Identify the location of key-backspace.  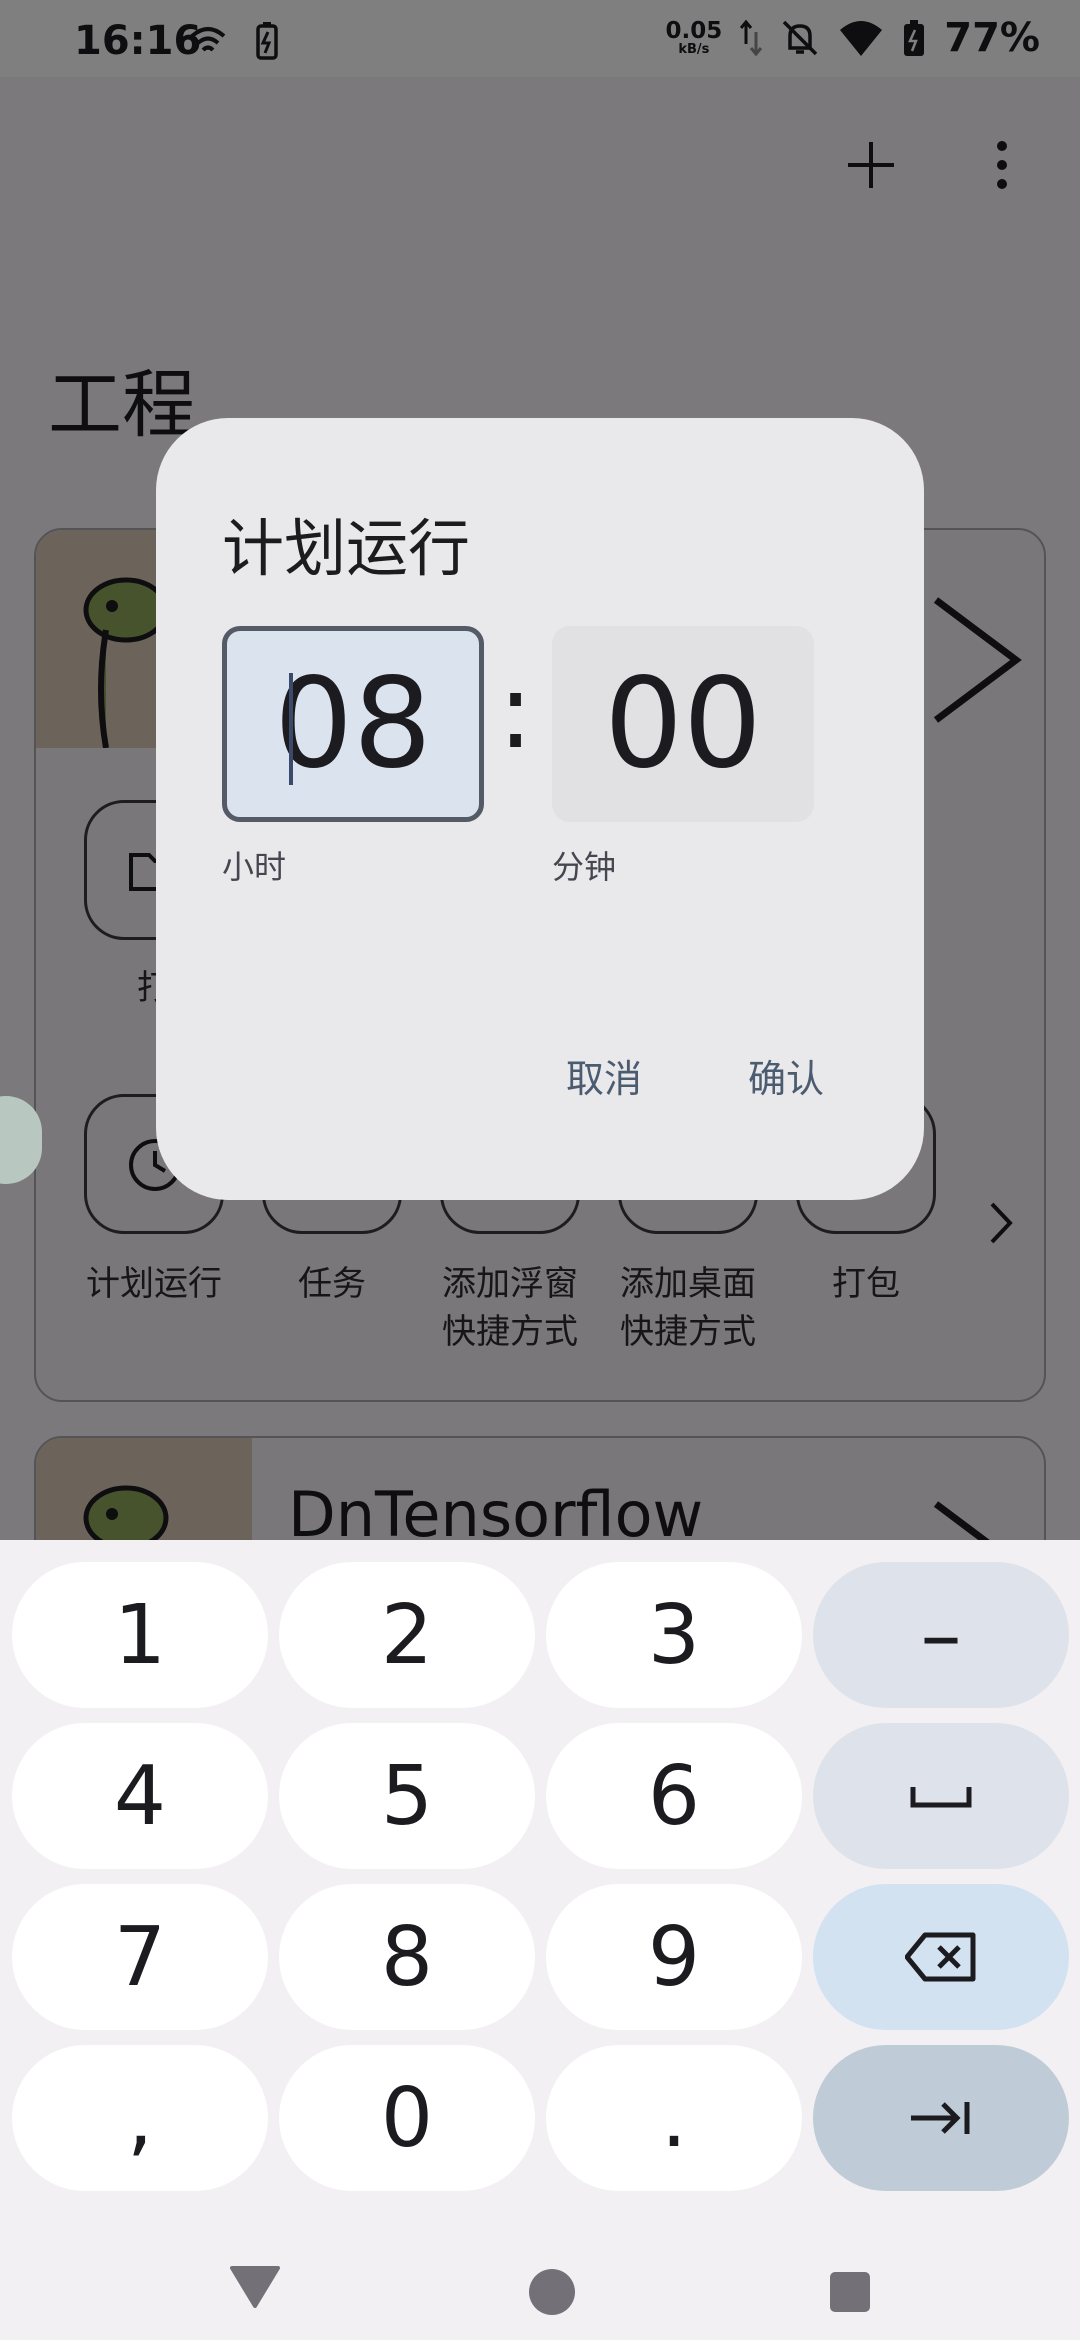
(941, 1957).